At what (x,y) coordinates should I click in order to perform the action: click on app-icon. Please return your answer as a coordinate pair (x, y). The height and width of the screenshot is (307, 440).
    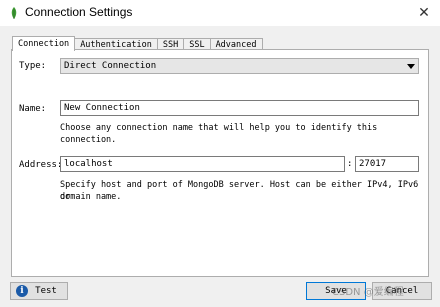
    Looking at the image, I should click on (14, 13).